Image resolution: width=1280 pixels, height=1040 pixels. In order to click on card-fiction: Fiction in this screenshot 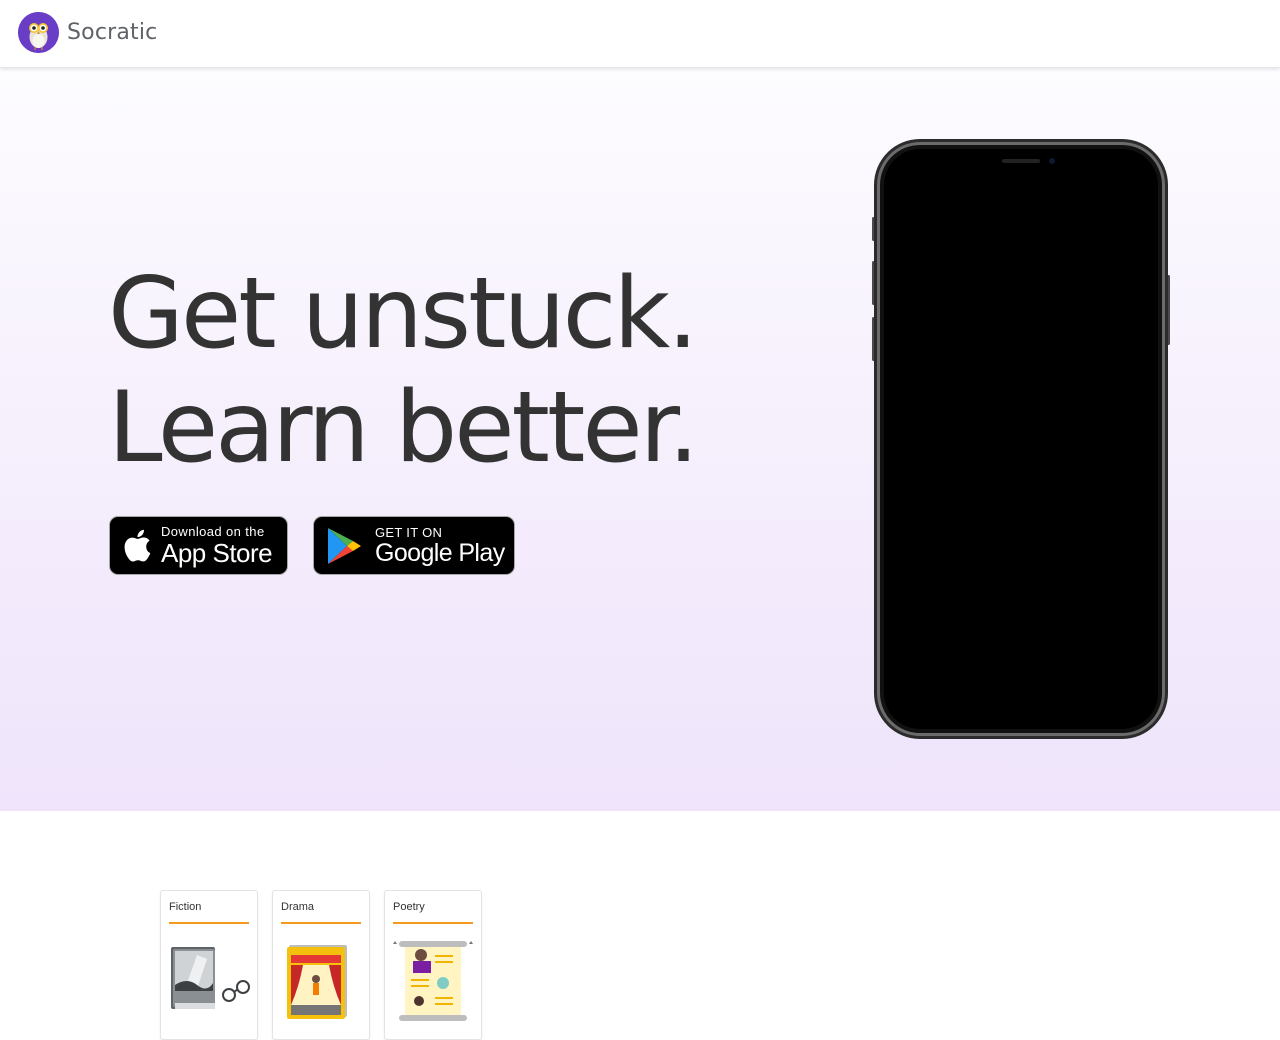, I will do `click(209, 965)`.